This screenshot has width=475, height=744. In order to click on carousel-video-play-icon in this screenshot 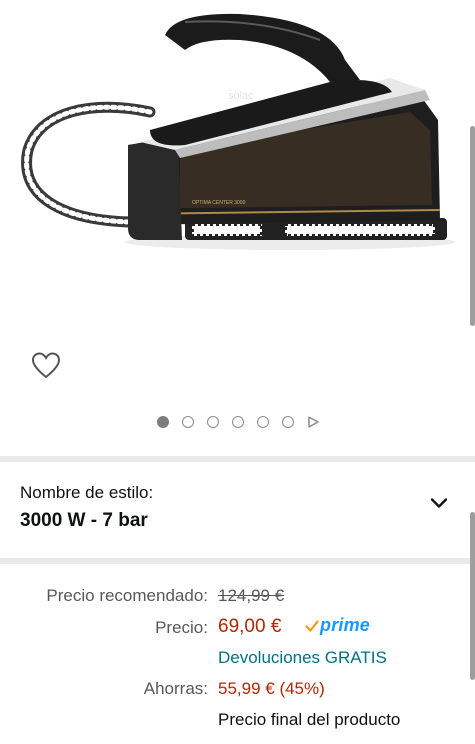, I will do `click(313, 422)`.